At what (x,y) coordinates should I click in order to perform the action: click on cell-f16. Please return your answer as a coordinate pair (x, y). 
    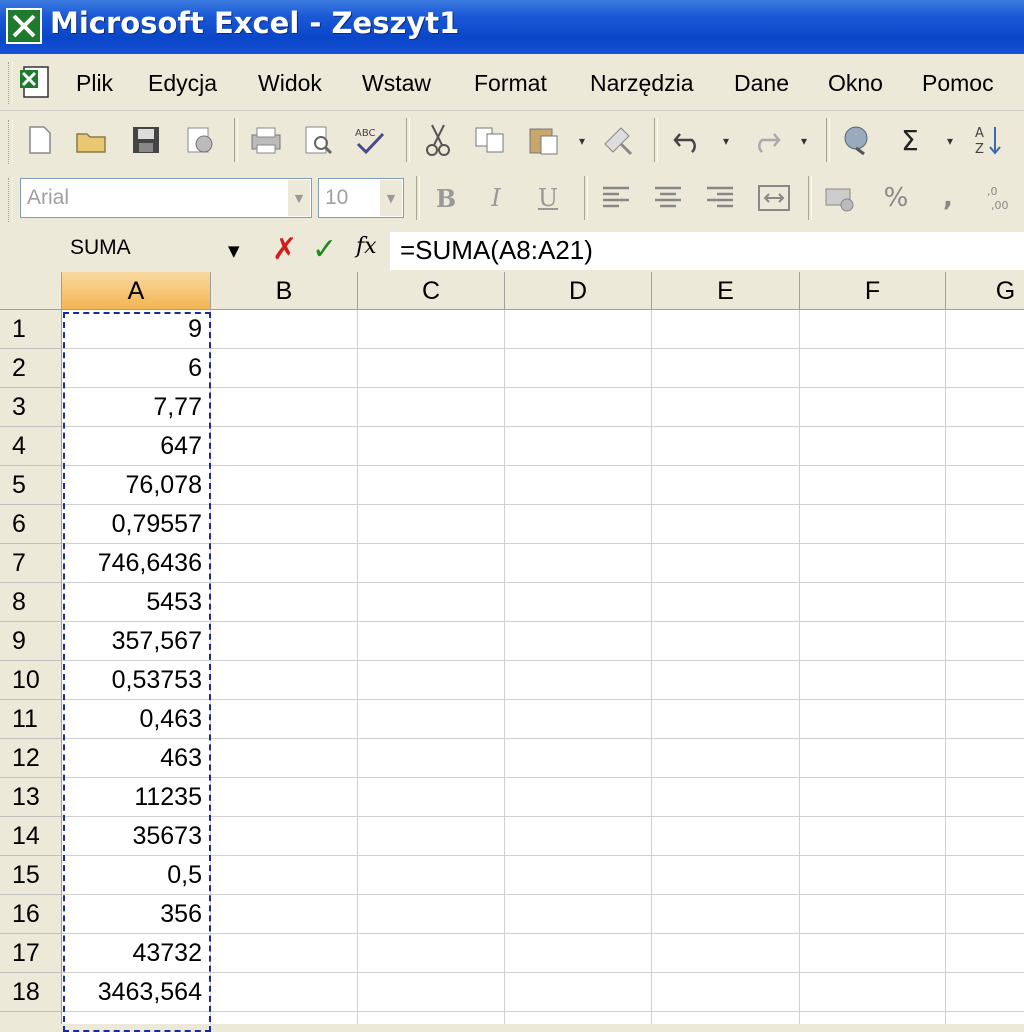
    Looking at the image, I should click on (873, 914).